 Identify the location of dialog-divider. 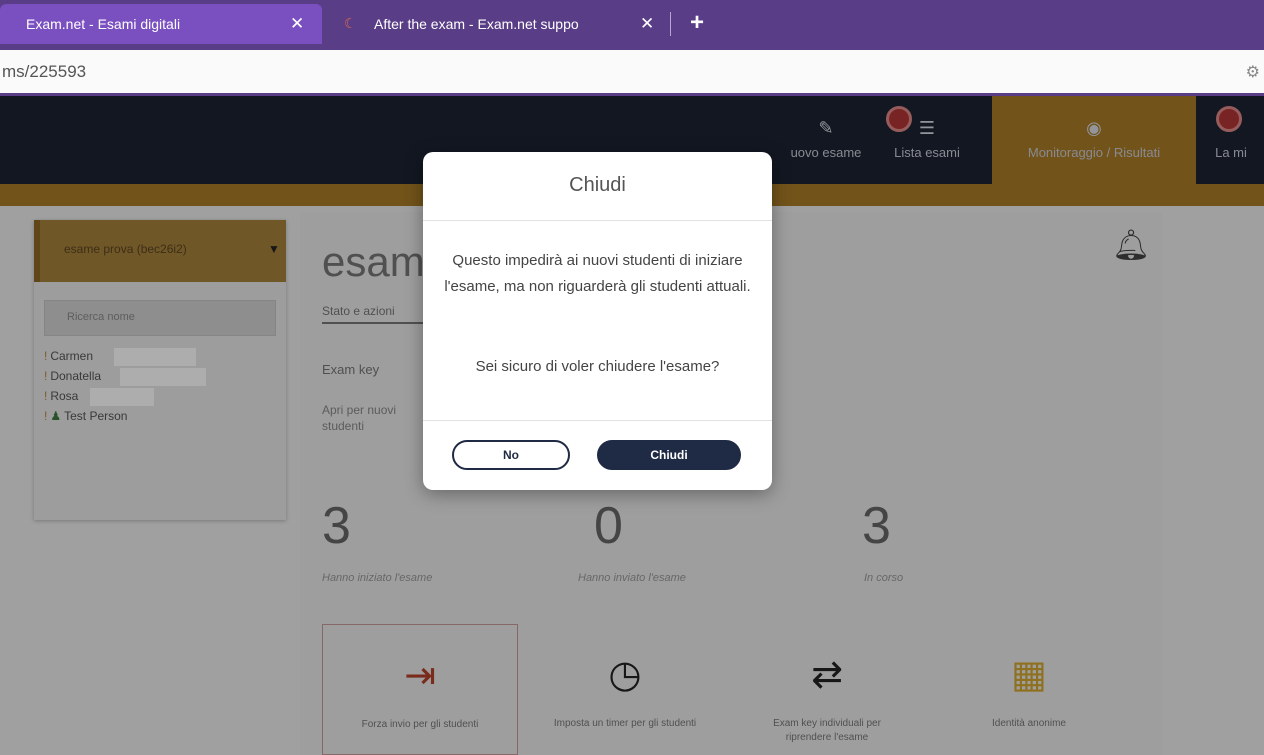
(597, 220).